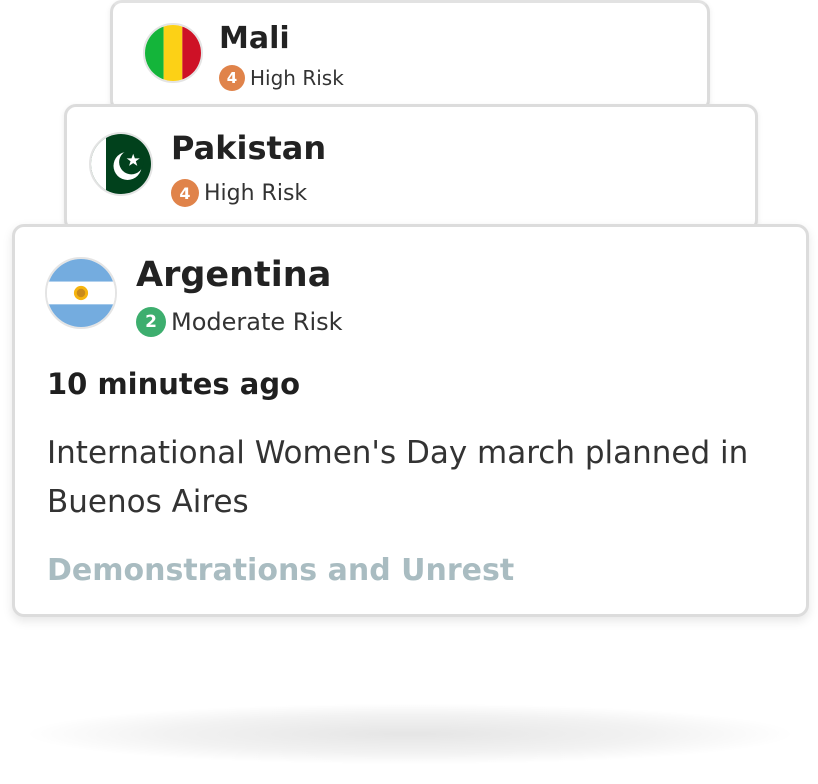 The height and width of the screenshot is (784, 818). Describe the element at coordinates (411, 168) in the screenshot. I see `alert-card-pakistan: Pakistan 4 High Risk` at that location.